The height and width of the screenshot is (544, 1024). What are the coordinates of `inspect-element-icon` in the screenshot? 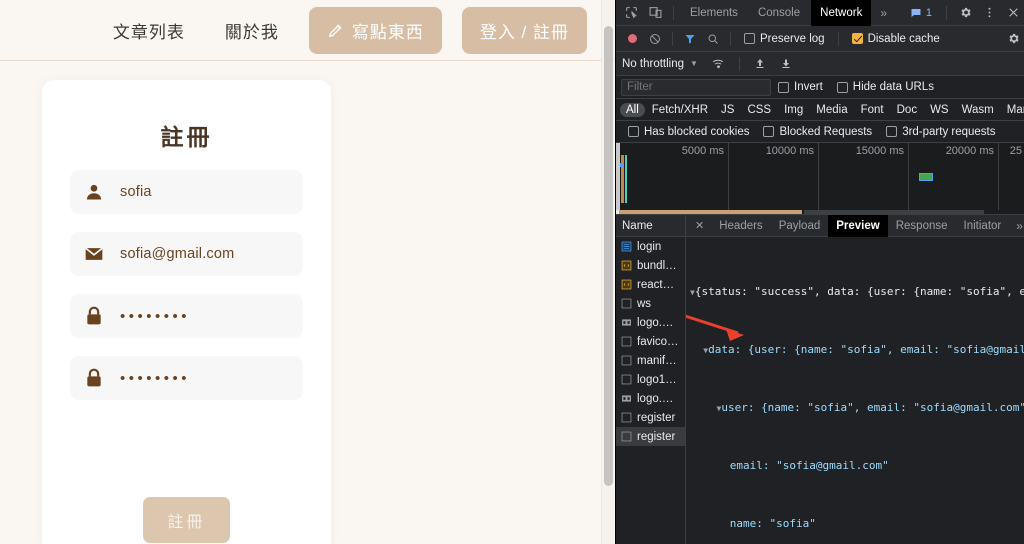 It's located at (631, 13).